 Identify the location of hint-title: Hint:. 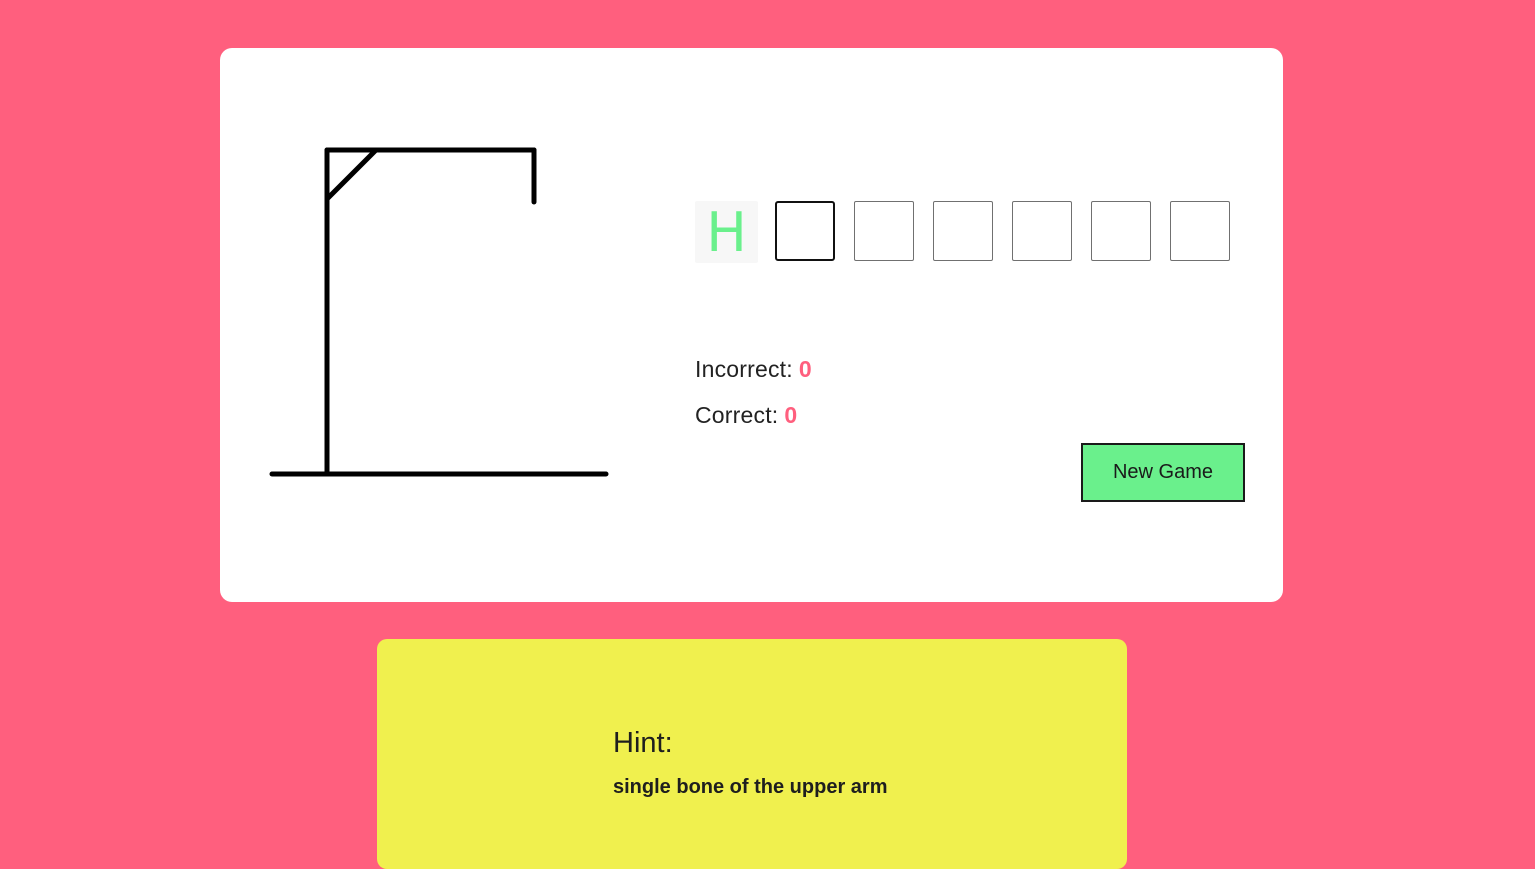
(643, 743).